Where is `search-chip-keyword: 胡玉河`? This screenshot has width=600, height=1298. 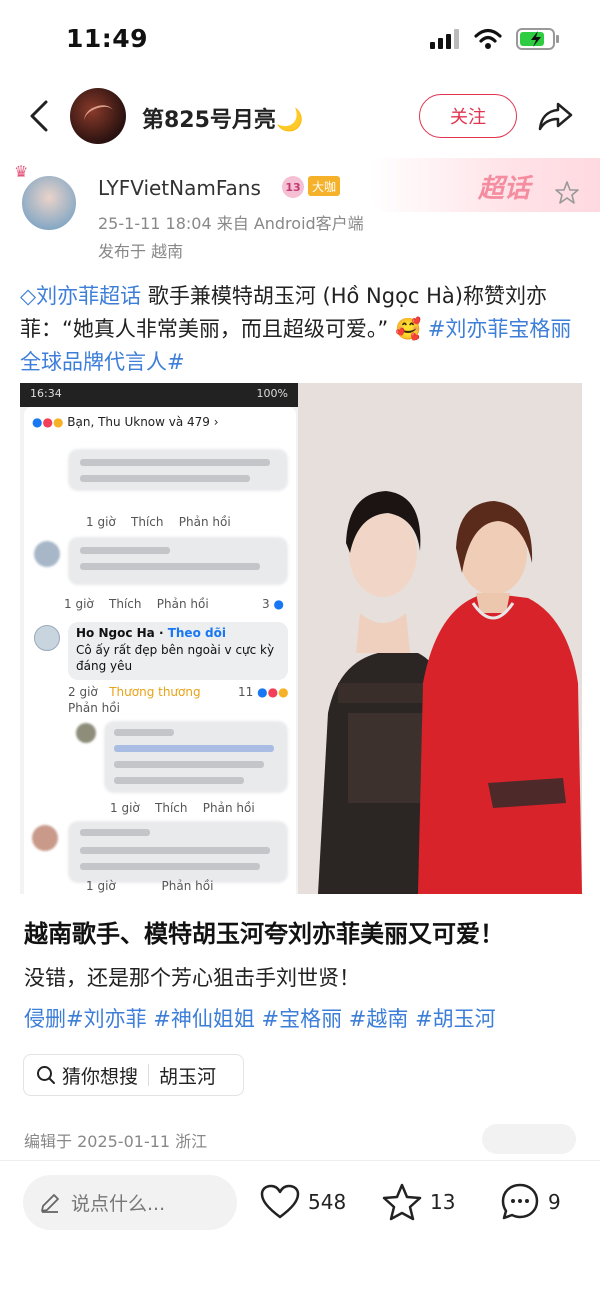 search-chip-keyword: 胡玉河 is located at coordinates (188, 1076).